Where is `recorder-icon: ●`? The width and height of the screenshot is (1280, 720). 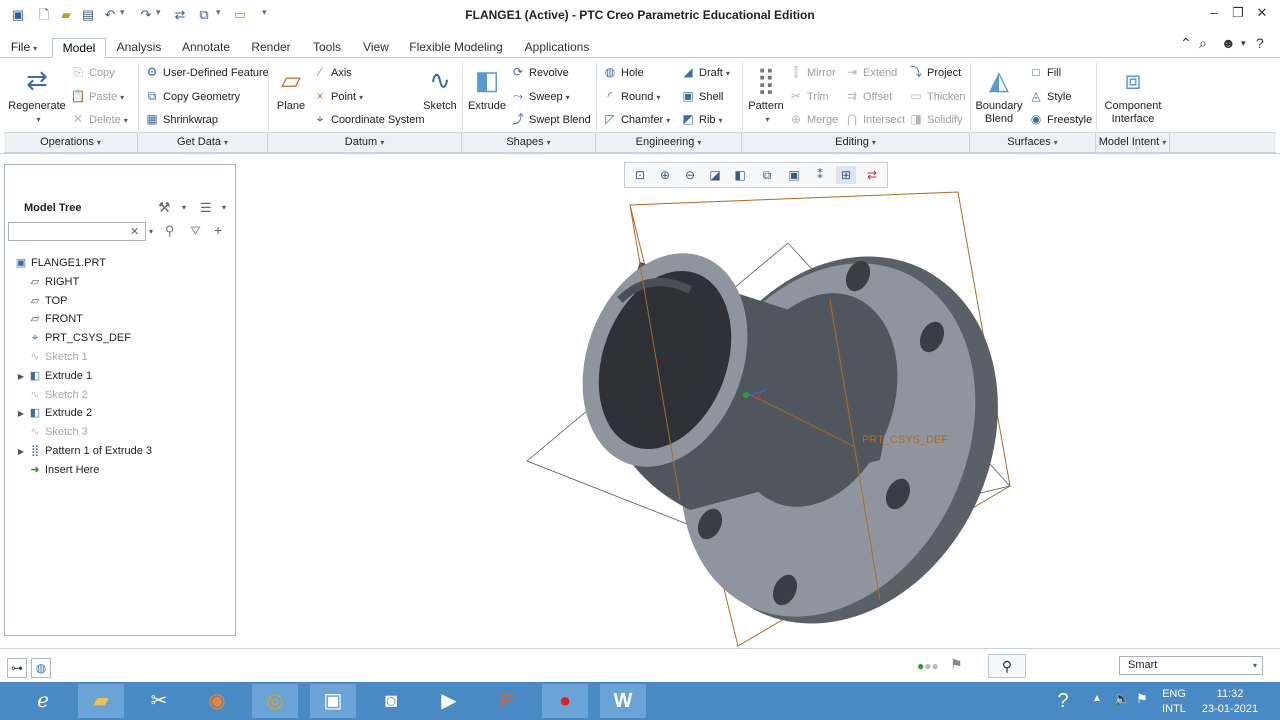
recorder-icon: ● is located at coordinates (565, 701).